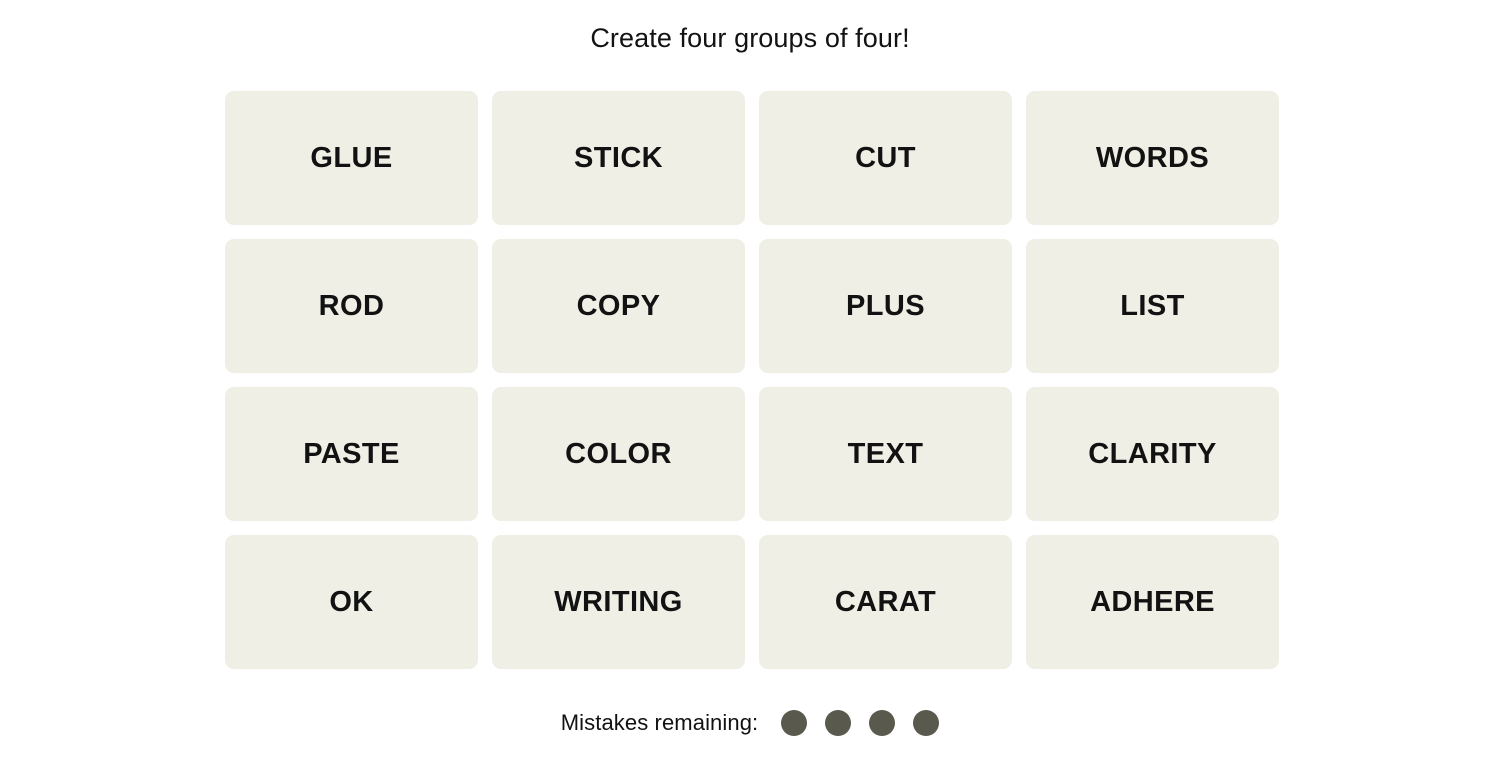 This screenshot has height=758, width=1500. Describe the element at coordinates (351, 602) in the screenshot. I see `word-tile: OK` at that location.